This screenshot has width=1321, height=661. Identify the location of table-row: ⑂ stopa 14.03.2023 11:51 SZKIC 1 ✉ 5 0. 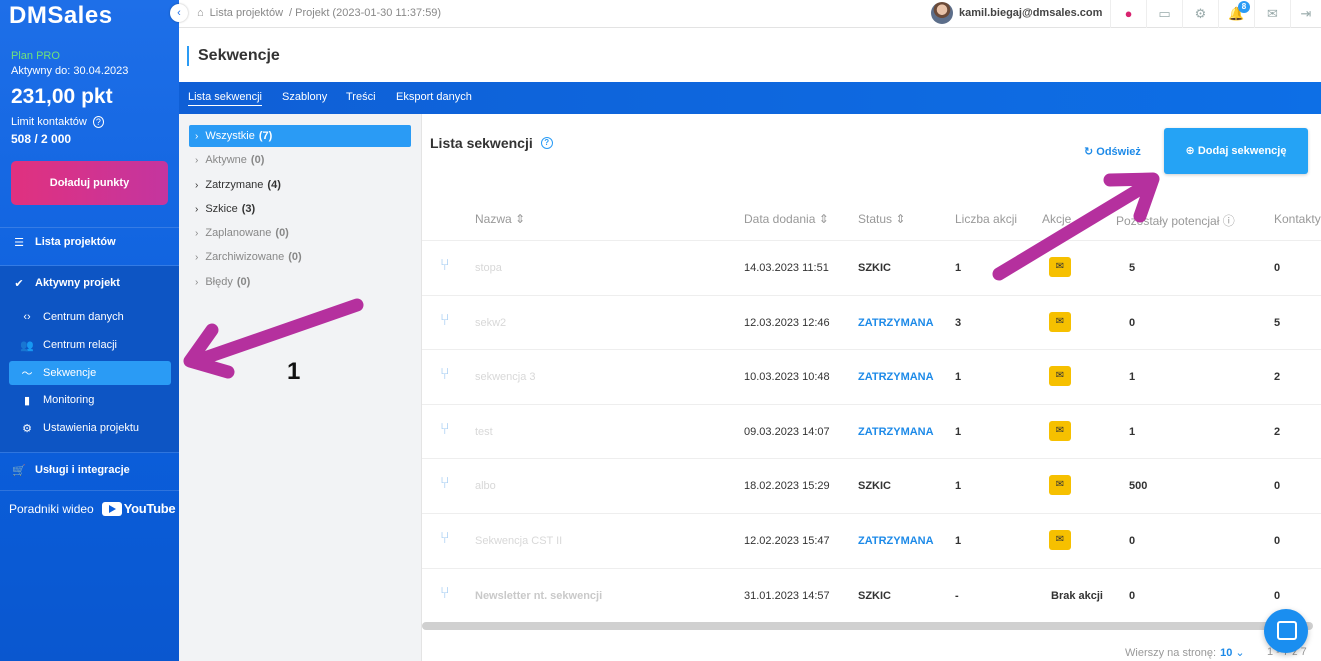
(871, 267).